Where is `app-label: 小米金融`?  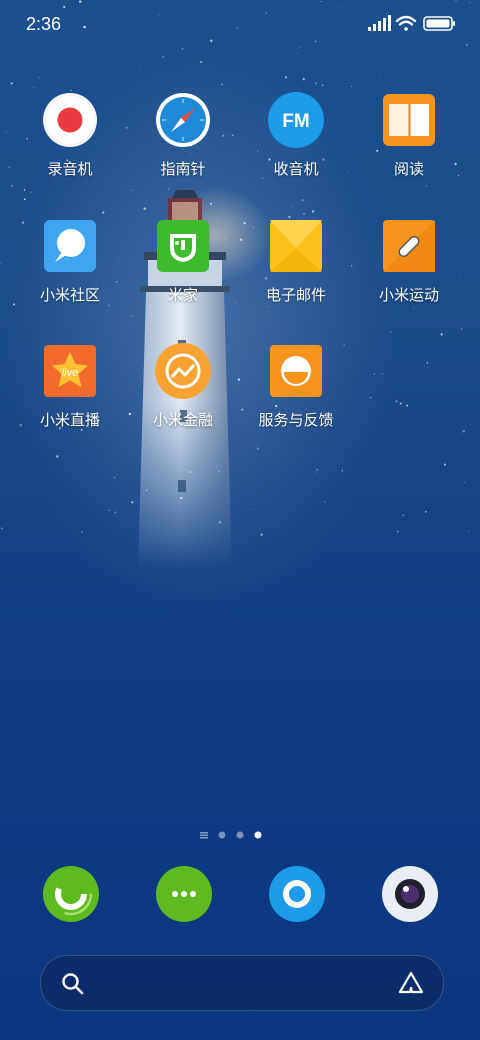 app-label: 小米金融 is located at coordinates (182, 420).